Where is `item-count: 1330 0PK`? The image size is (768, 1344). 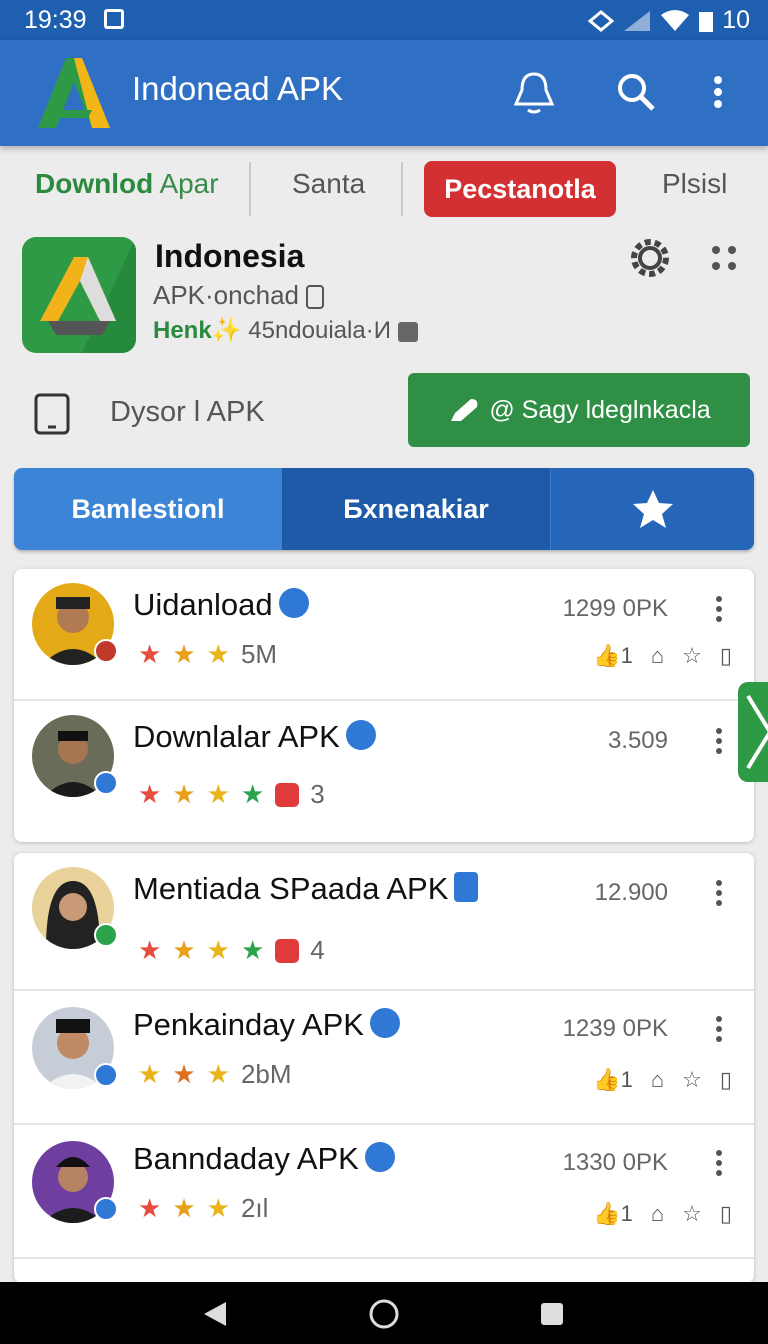
item-count: 1330 0PK is located at coordinates (615, 1162).